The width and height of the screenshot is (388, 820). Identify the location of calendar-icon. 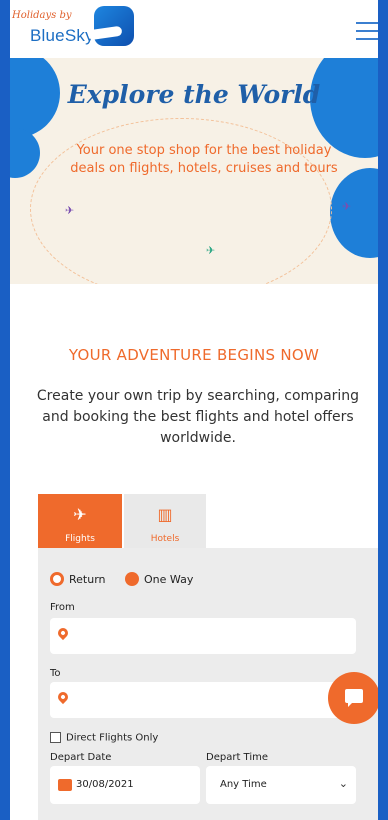
(65, 785).